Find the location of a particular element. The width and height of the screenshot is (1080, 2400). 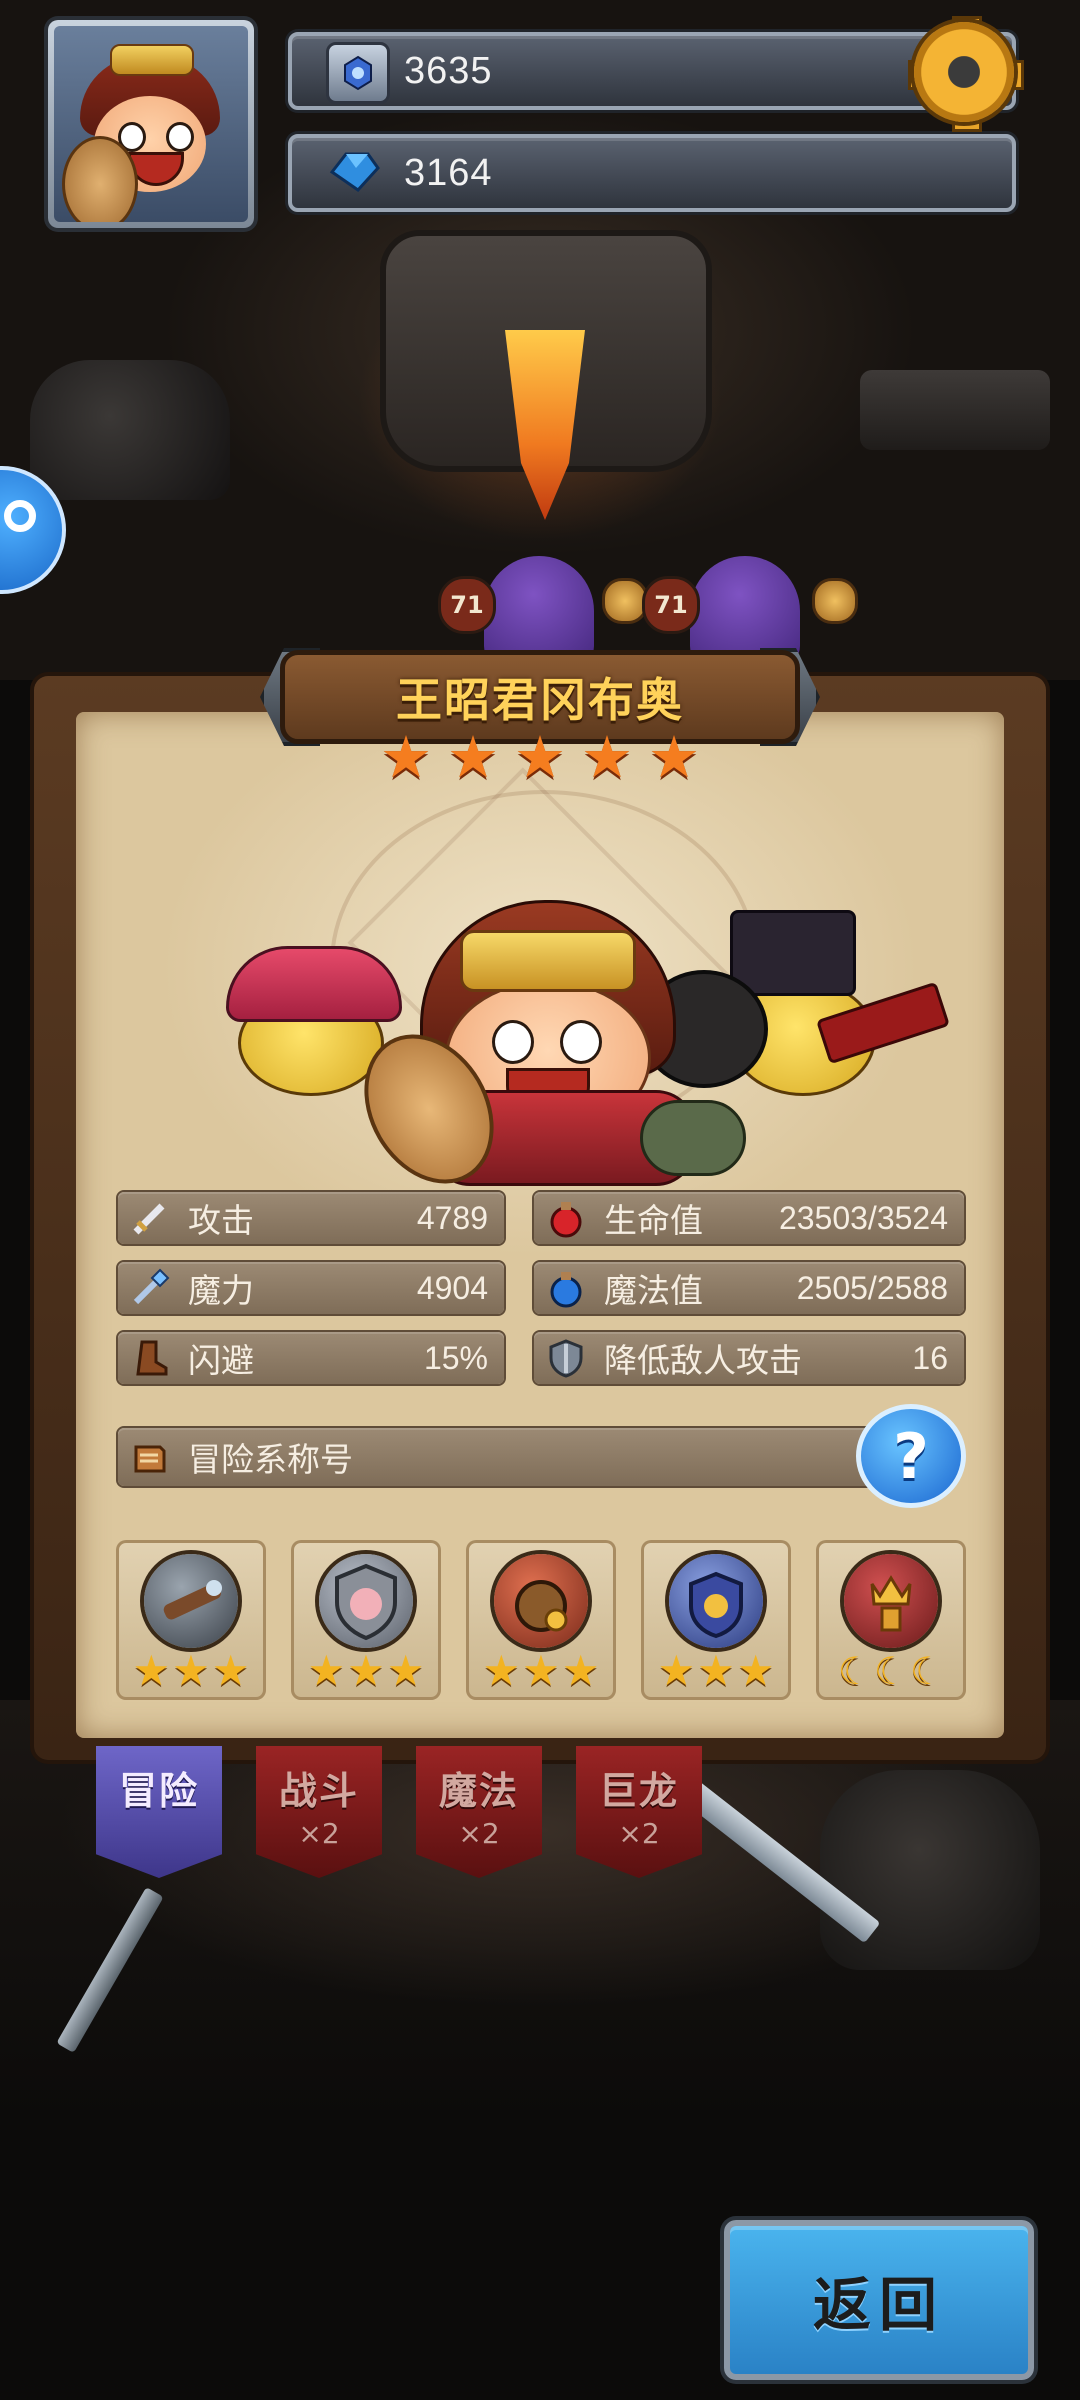

adventure-title-label: 冒险系称号 is located at coordinates (270, 1459).